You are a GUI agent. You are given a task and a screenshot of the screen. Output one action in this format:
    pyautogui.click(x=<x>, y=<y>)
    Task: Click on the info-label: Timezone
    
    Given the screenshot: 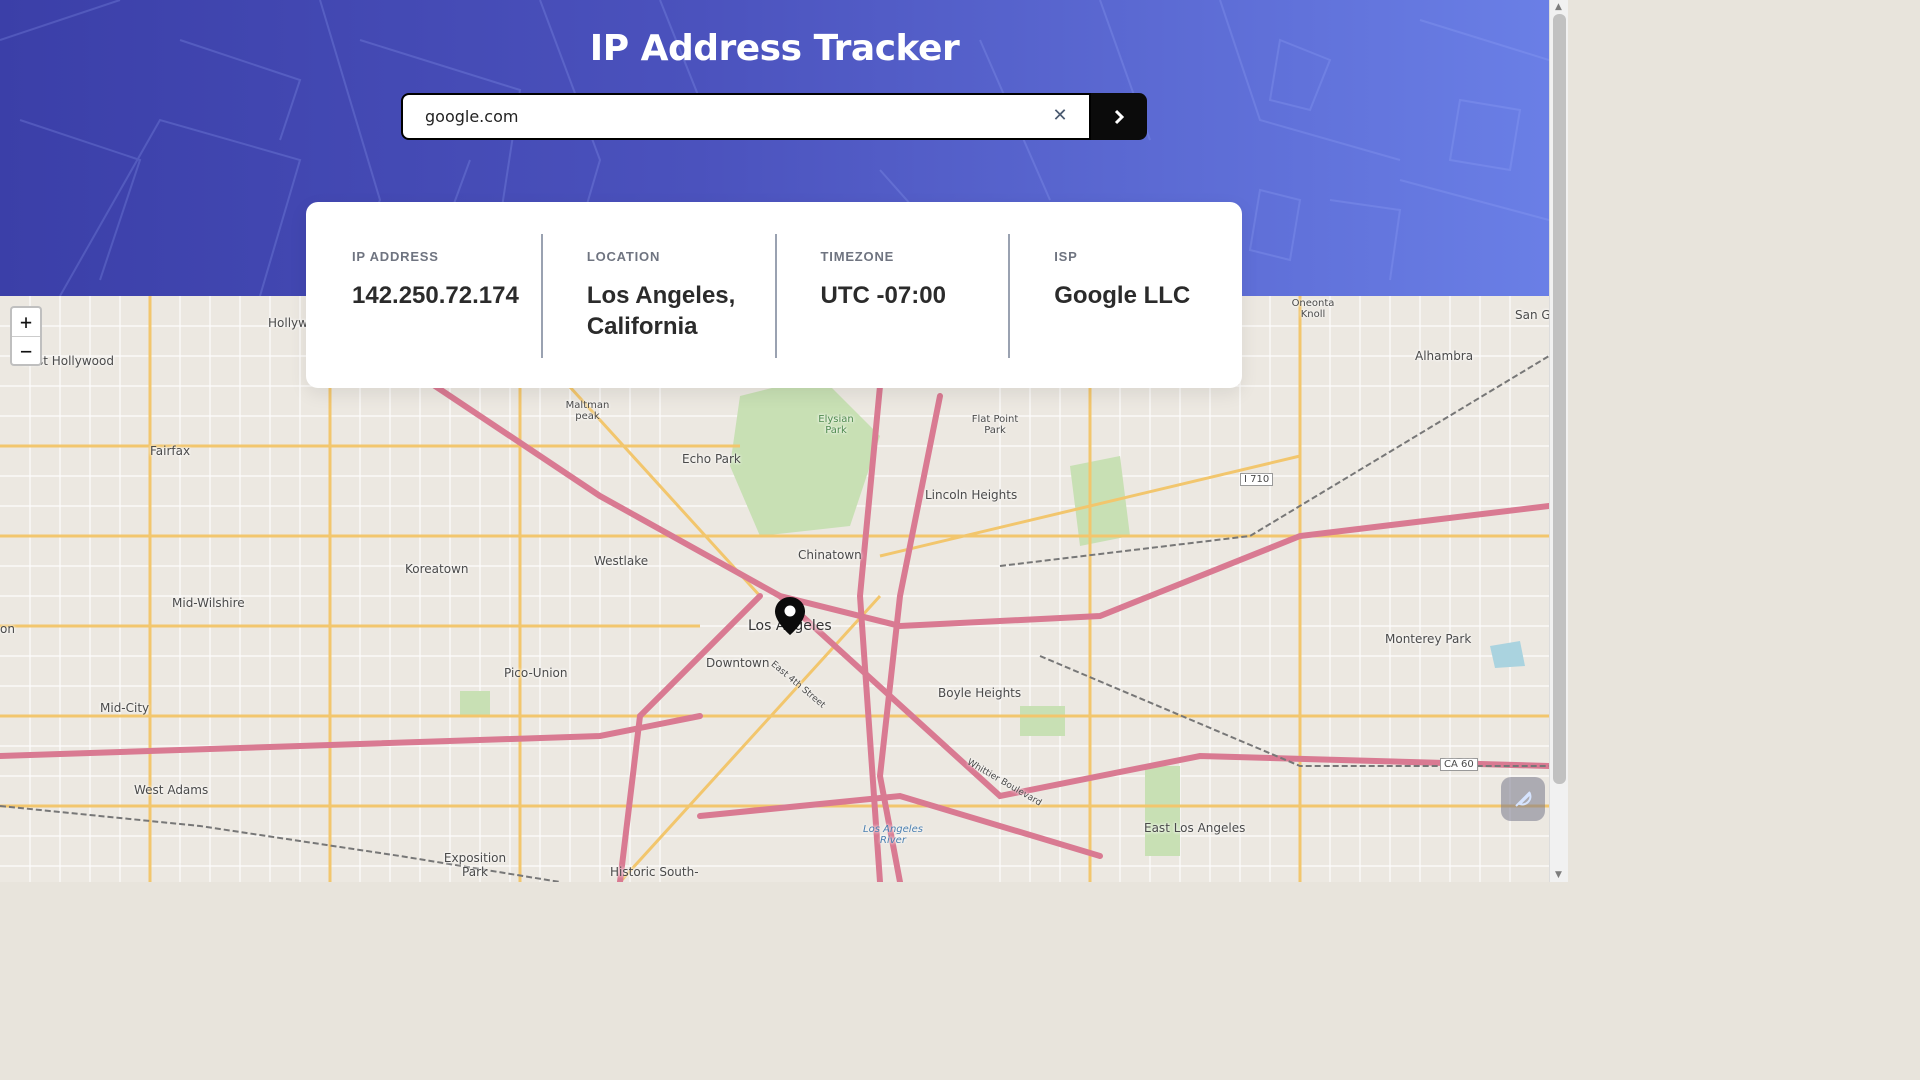 What is the action you would take?
    pyautogui.click(x=857, y=256)
    